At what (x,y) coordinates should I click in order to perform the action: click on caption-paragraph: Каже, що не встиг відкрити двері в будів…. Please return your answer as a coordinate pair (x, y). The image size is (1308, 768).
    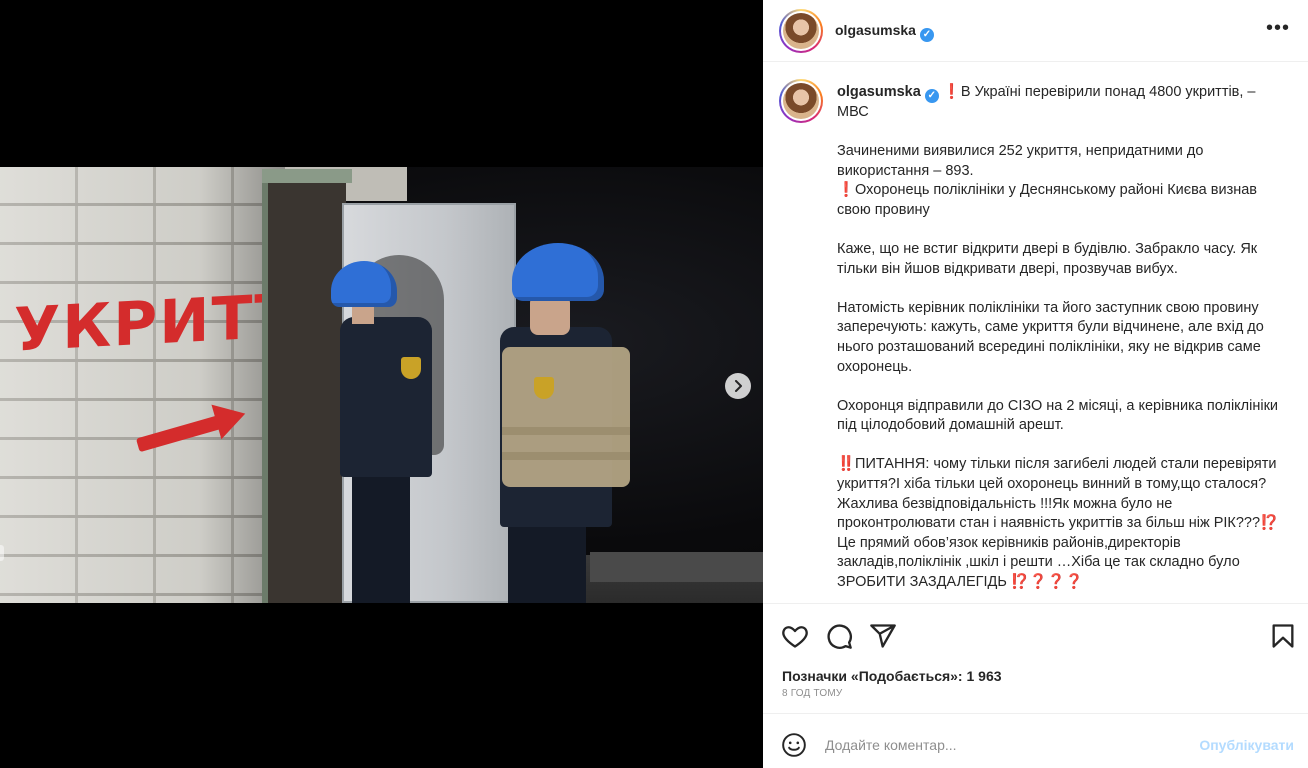
    Looking at the image, I should click on (1047, 258).